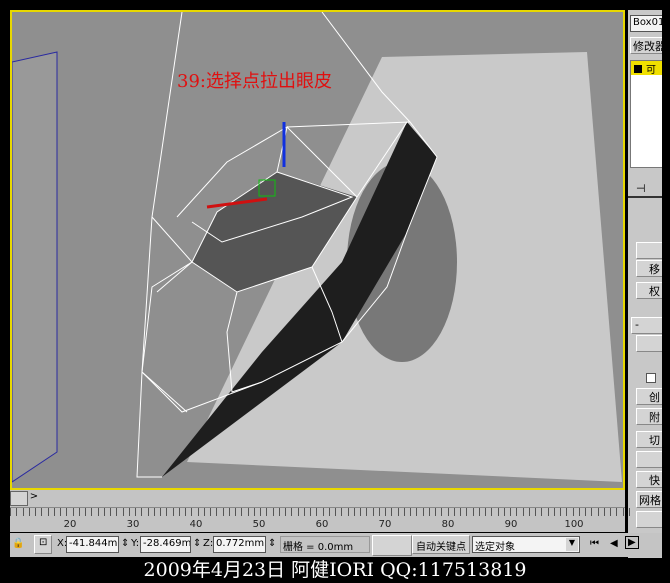 The height and width of the screenshot is (583, 670). What do you see at coordinates (272, 543) in the screenshot?
I see `z-spinner: ⇕` at bounding box center [272, 543].